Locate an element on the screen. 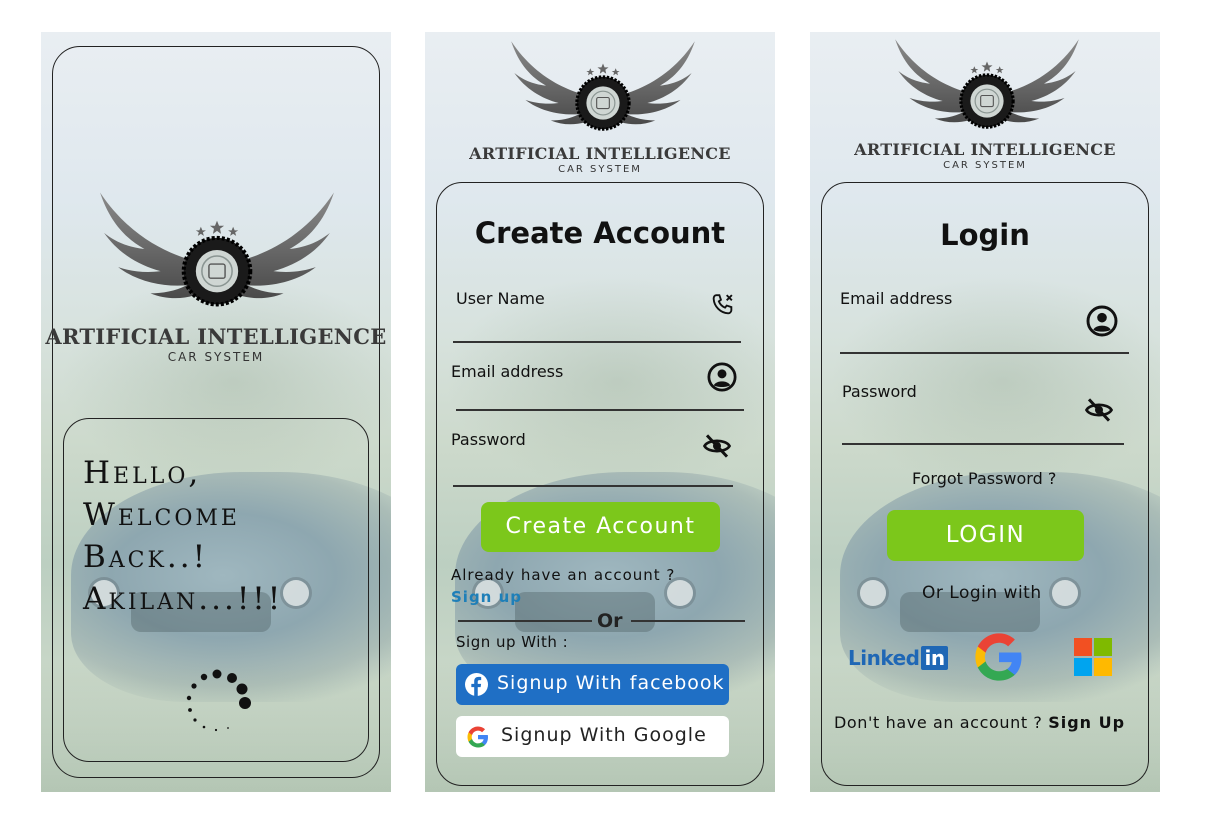 The width and height of the screenshot is (1209, 832). google-signup-button: Signup With Google is located at coordinates (592, 736).